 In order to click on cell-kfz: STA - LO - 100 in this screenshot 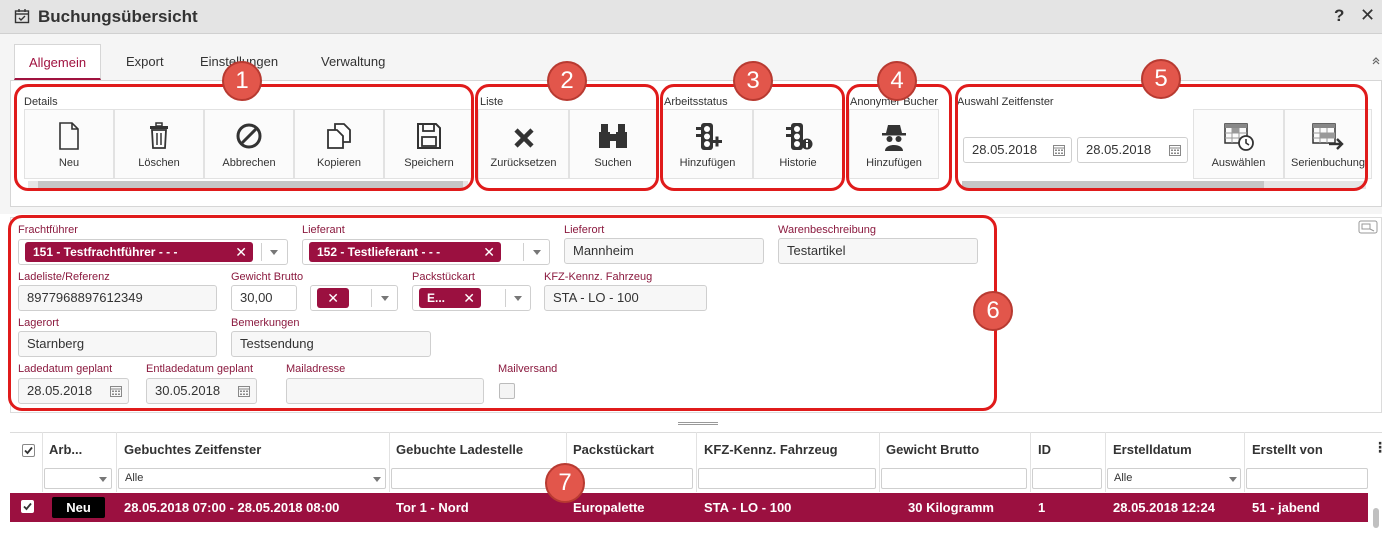, I will do `click(748, 507)`.